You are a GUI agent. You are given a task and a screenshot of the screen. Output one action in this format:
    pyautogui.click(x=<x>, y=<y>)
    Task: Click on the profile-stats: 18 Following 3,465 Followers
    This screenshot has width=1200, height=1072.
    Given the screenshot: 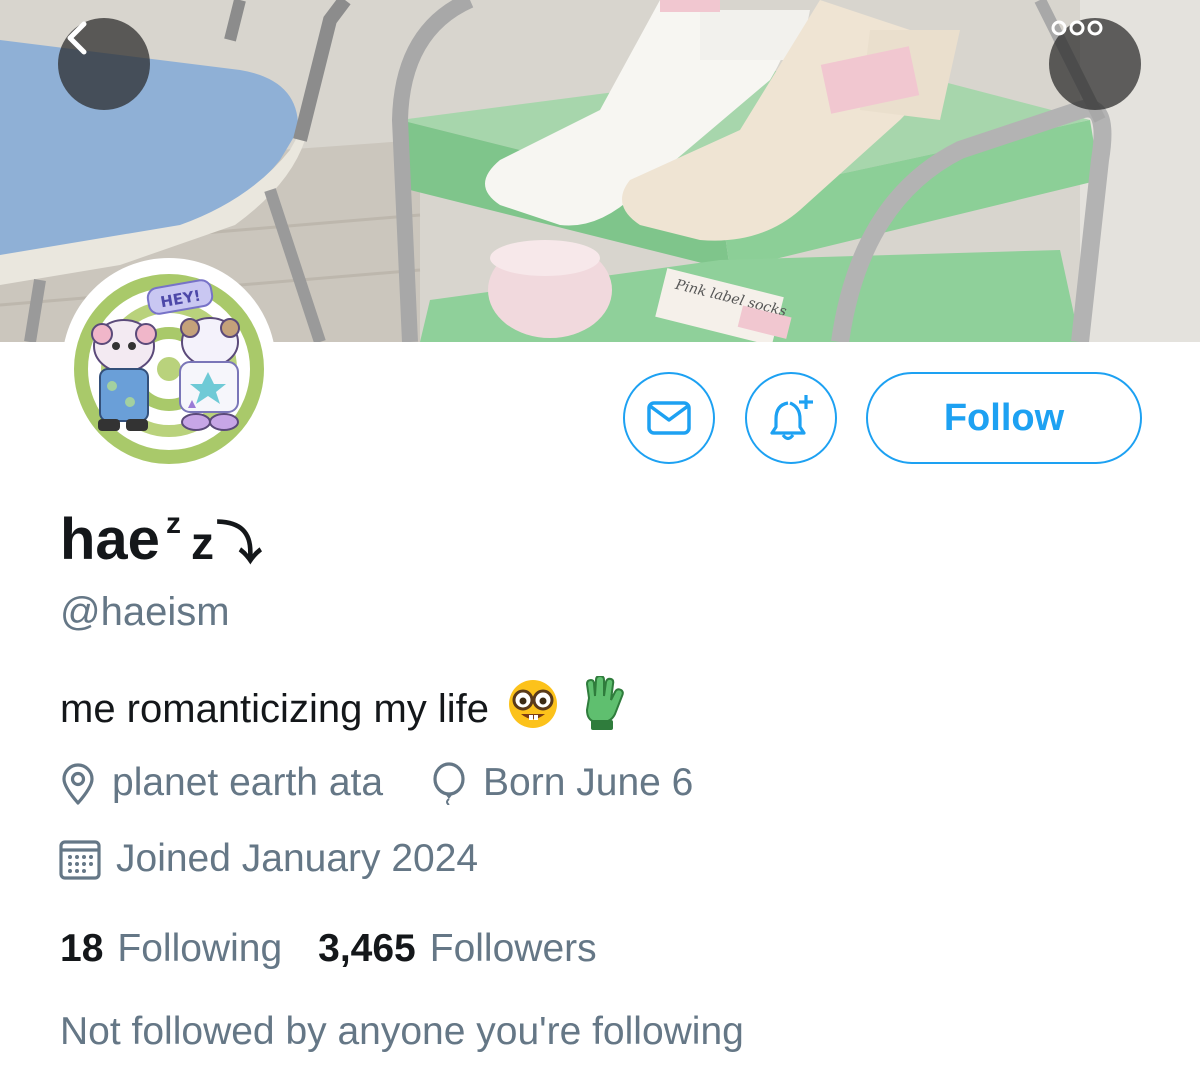 What is the action you would take?
    pyautogui.click(x=328, y=949)
    